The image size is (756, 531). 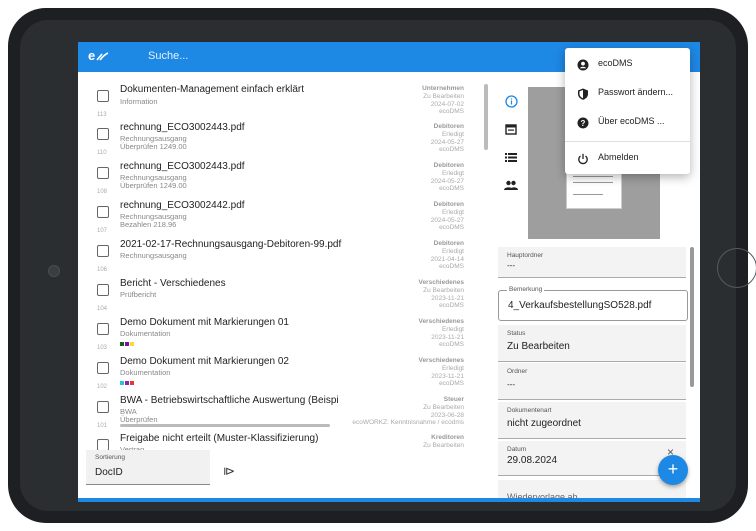 I want to click on field-label: Datum, so click(x=517, y=449).